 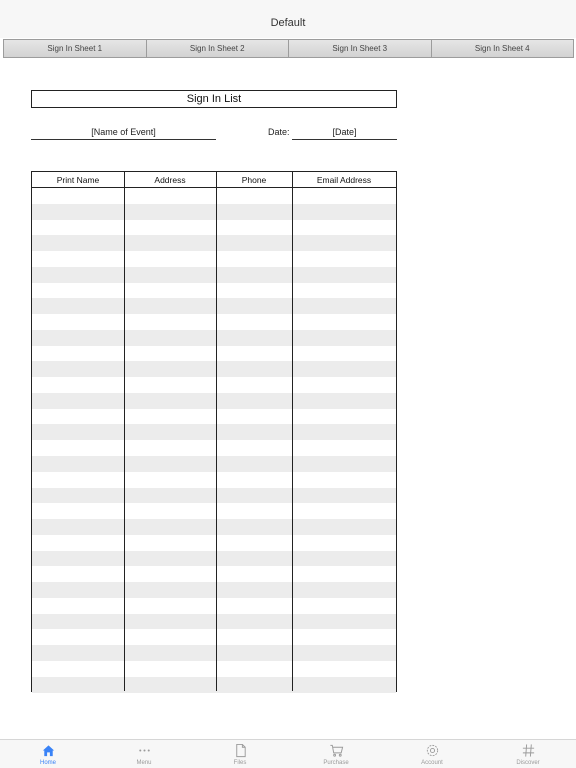 I want to click on navigation-bar: Default, so click(x=288, y=19).